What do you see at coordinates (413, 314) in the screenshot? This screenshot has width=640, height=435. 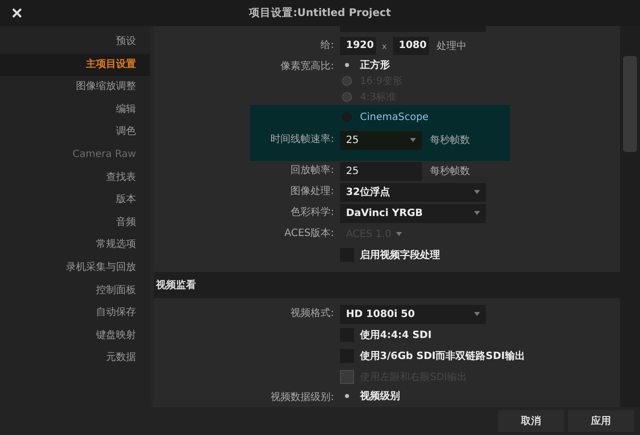 I see `dropdown: HD 1080i 50` at bounding box center [413, 314].